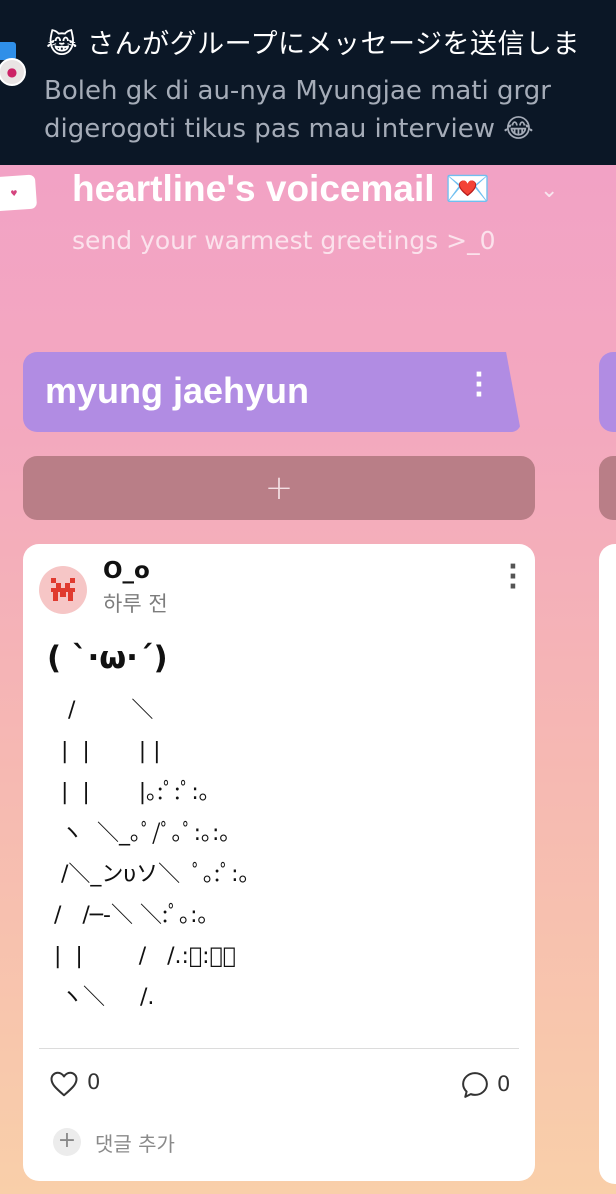 This screenshot has width=616, height=1194. Describe the element at coordinates (177, 390) in the screenshot. I see `section-title: myung jaehyun` at that location.